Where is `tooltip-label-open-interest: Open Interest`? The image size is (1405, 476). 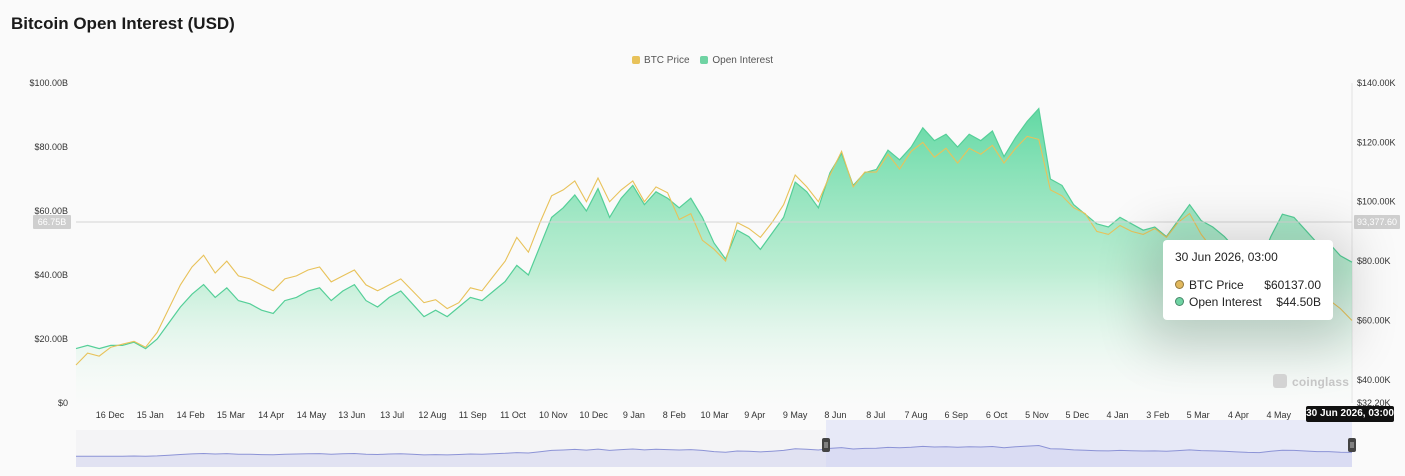
tooltip-label-open-interest: Open Interest is located at coordinates (1225, 301).